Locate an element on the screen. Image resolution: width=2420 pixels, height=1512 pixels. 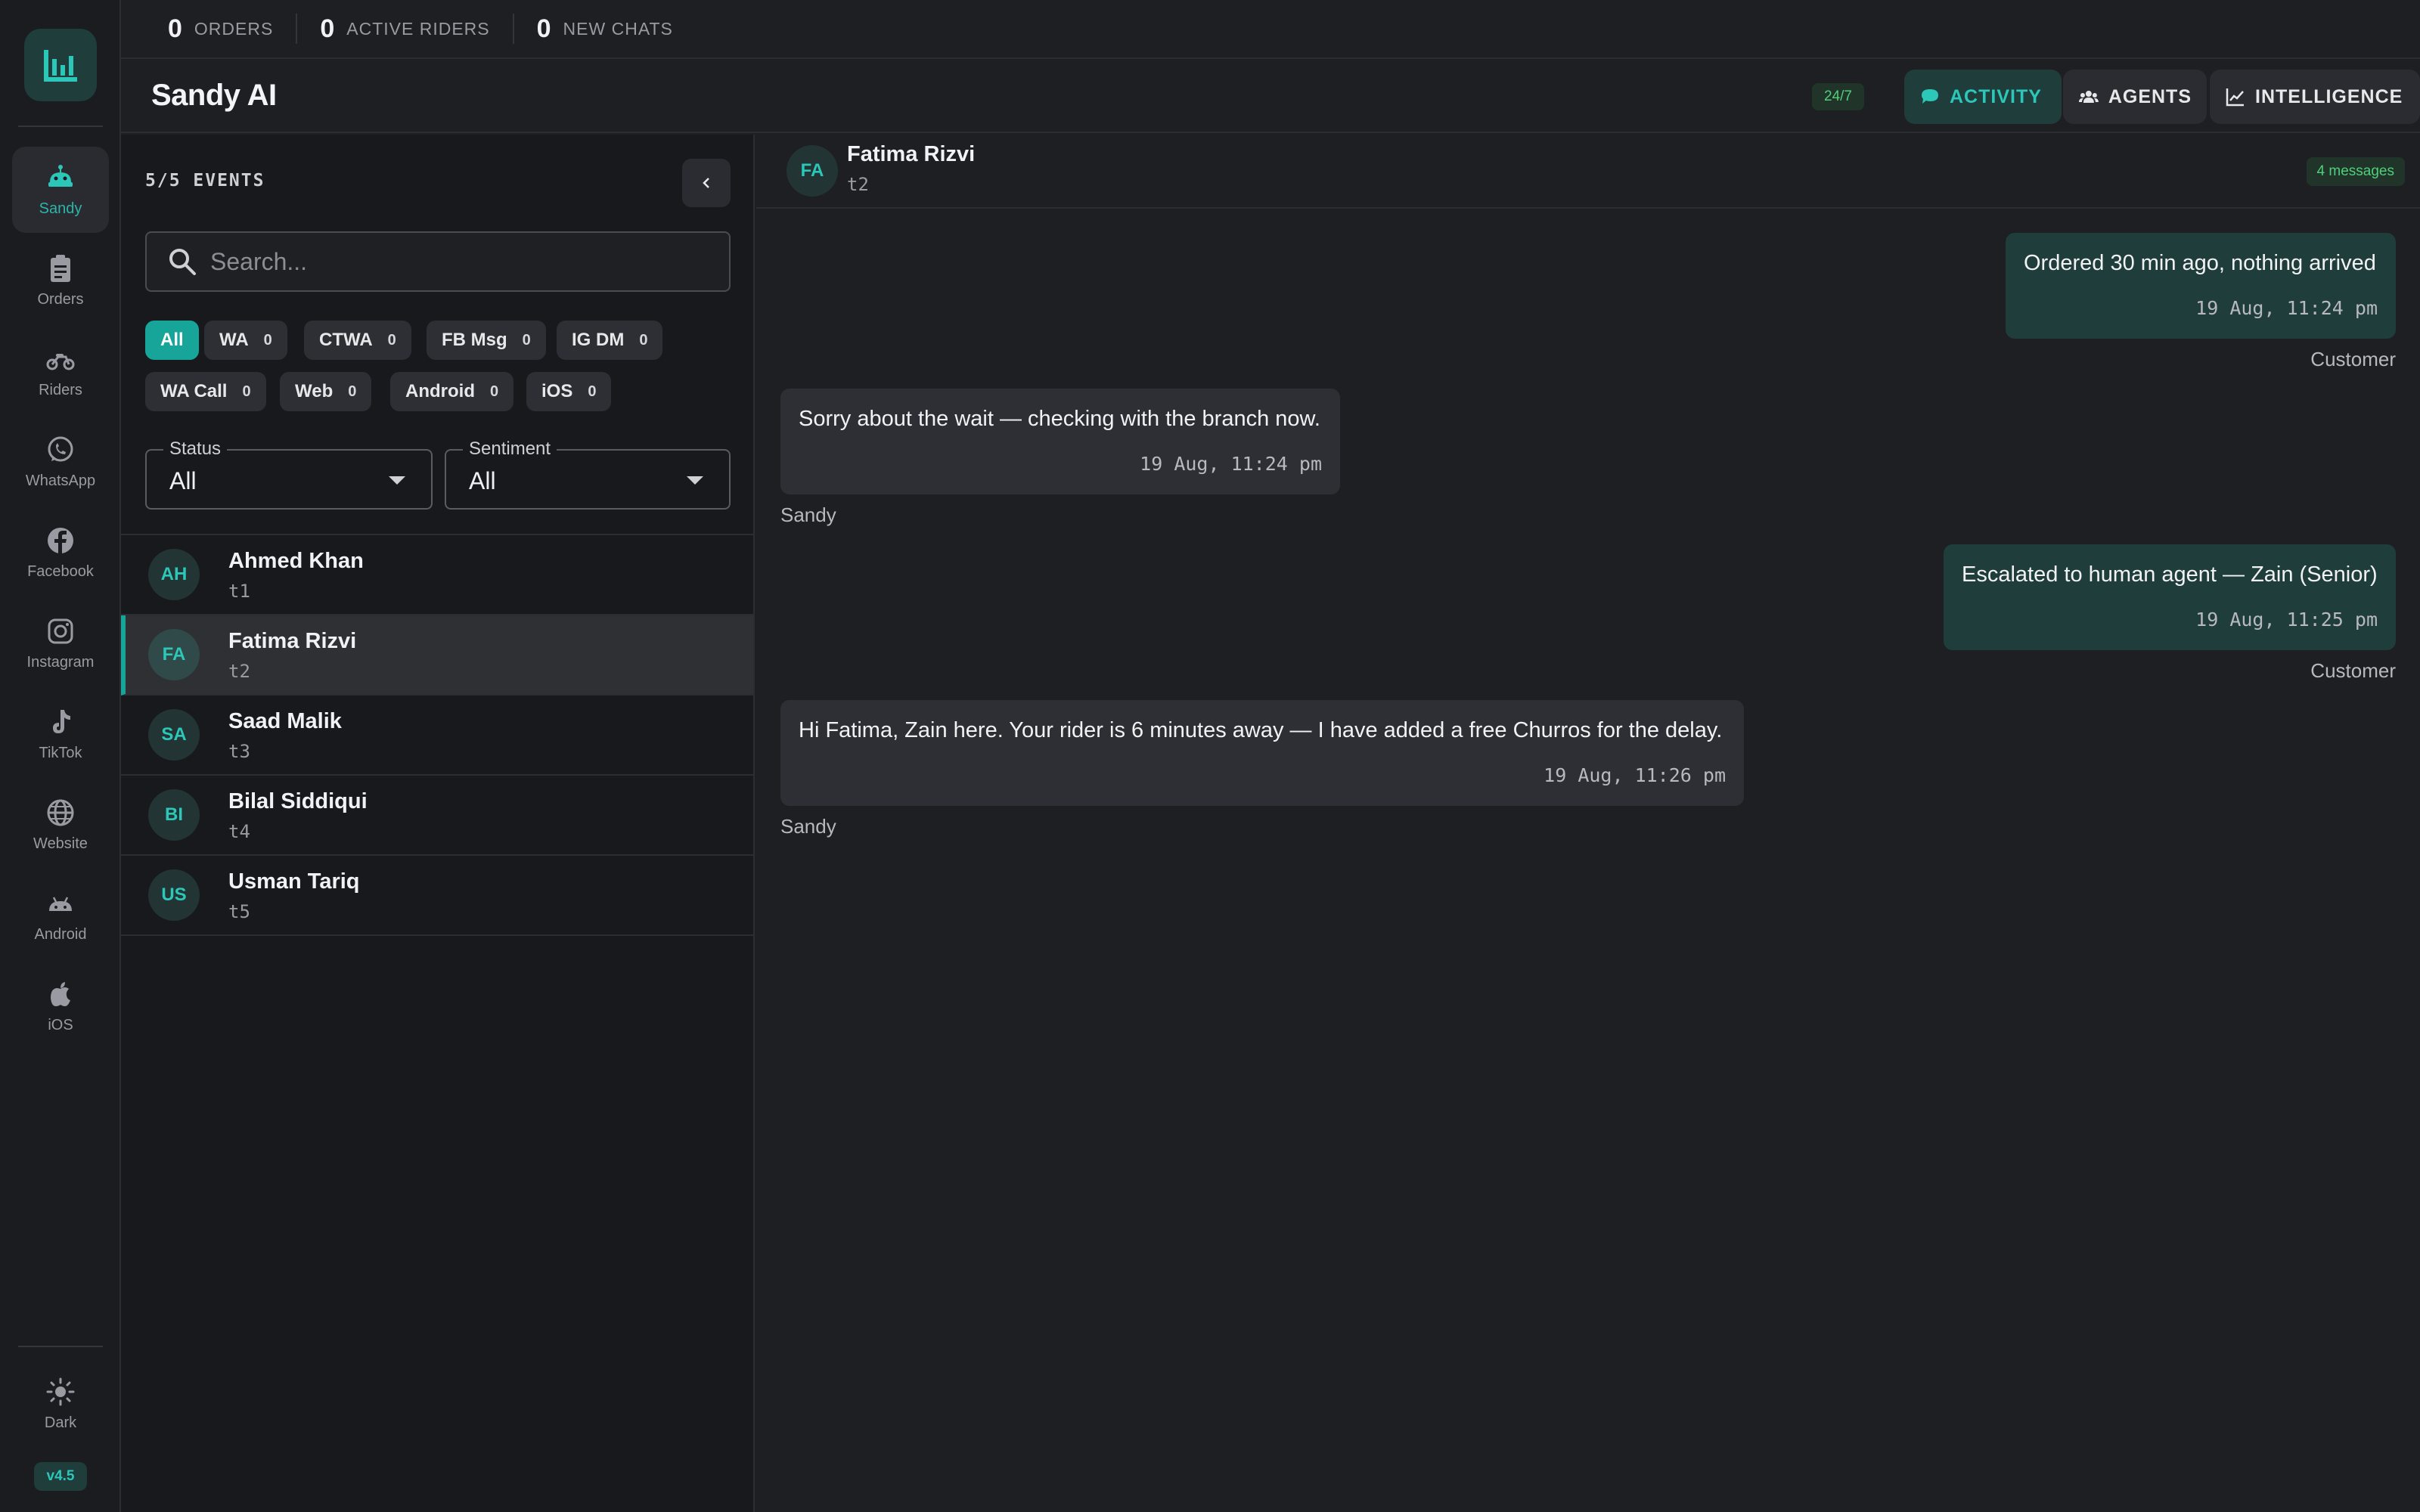
rail-item-tiktok: TikTok is located at coordinates (60, 734).